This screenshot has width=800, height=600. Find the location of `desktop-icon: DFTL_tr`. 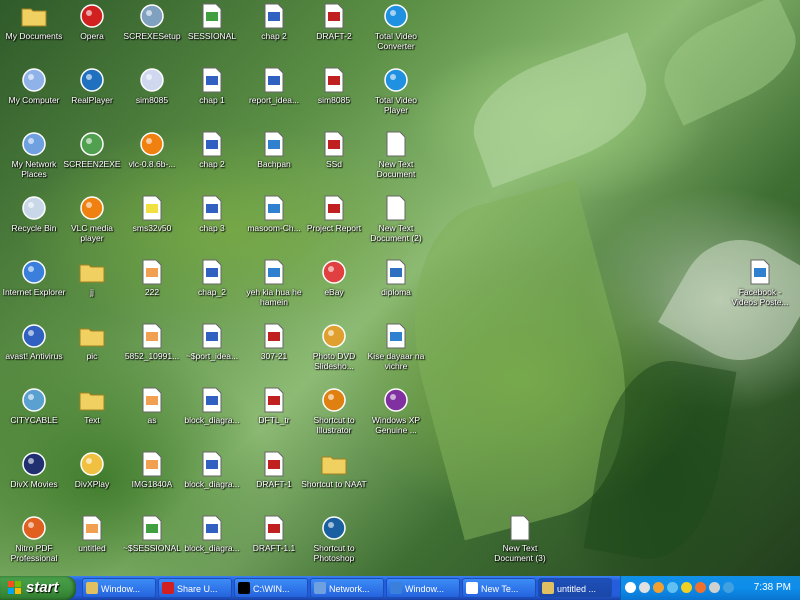

desktop-icon: DFTL_tr is located at coordinates (274, 417).